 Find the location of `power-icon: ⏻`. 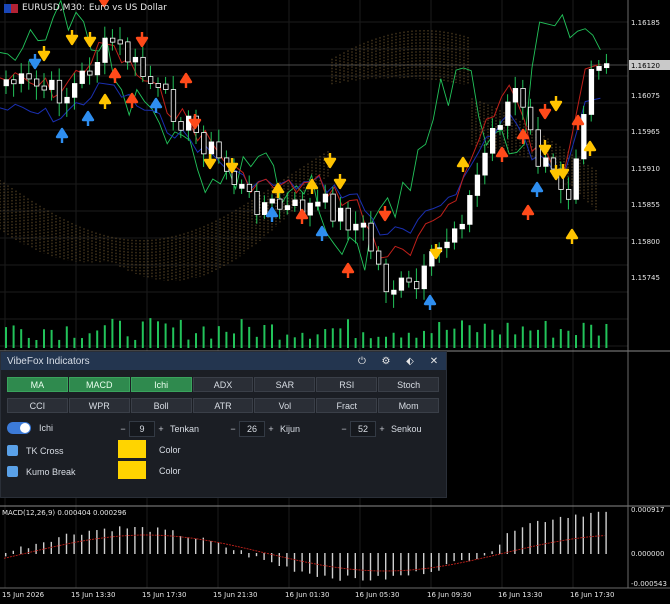

power-icon: ⏻ is located at coordinates (362, 361).